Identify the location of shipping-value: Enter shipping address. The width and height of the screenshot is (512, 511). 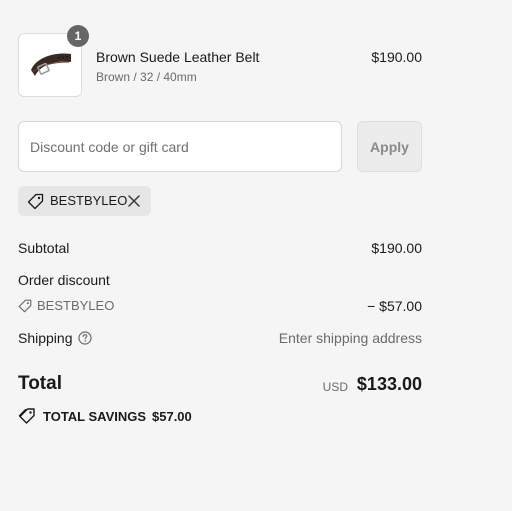
(350, 338).